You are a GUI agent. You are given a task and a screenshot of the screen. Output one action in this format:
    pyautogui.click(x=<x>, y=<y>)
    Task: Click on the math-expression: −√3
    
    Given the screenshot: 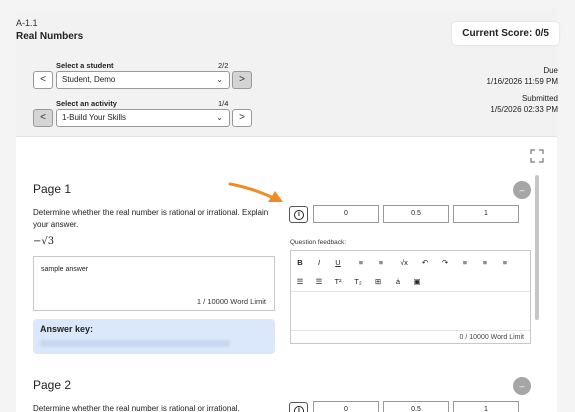 What is the action you would take?
    pyautogui.click(x=44, y=241)
    